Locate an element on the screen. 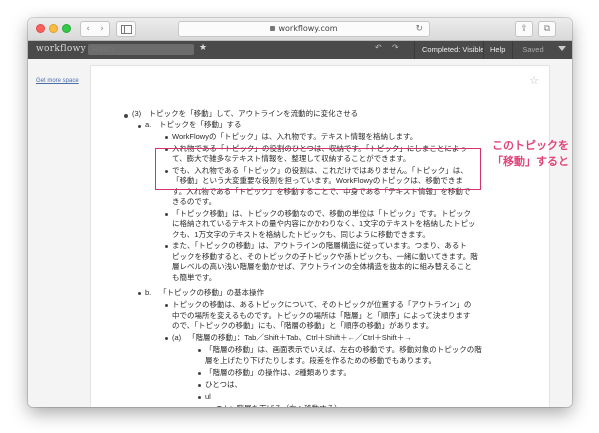 The width and height of the screenshot is (599, 433). url-text: workflowy.com is located at coordinates (308, 28).